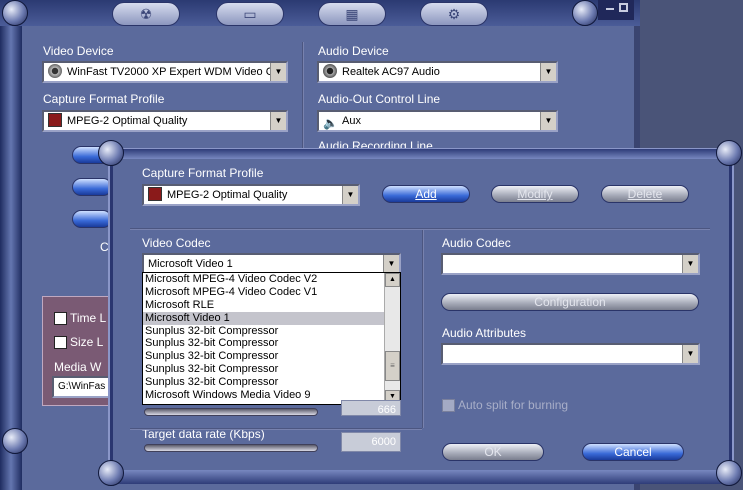 The width and height of the screenshot is (743, 490). I want to click on audio-device-select: Realtek AC97 Audio ▼, so click(437, 72).